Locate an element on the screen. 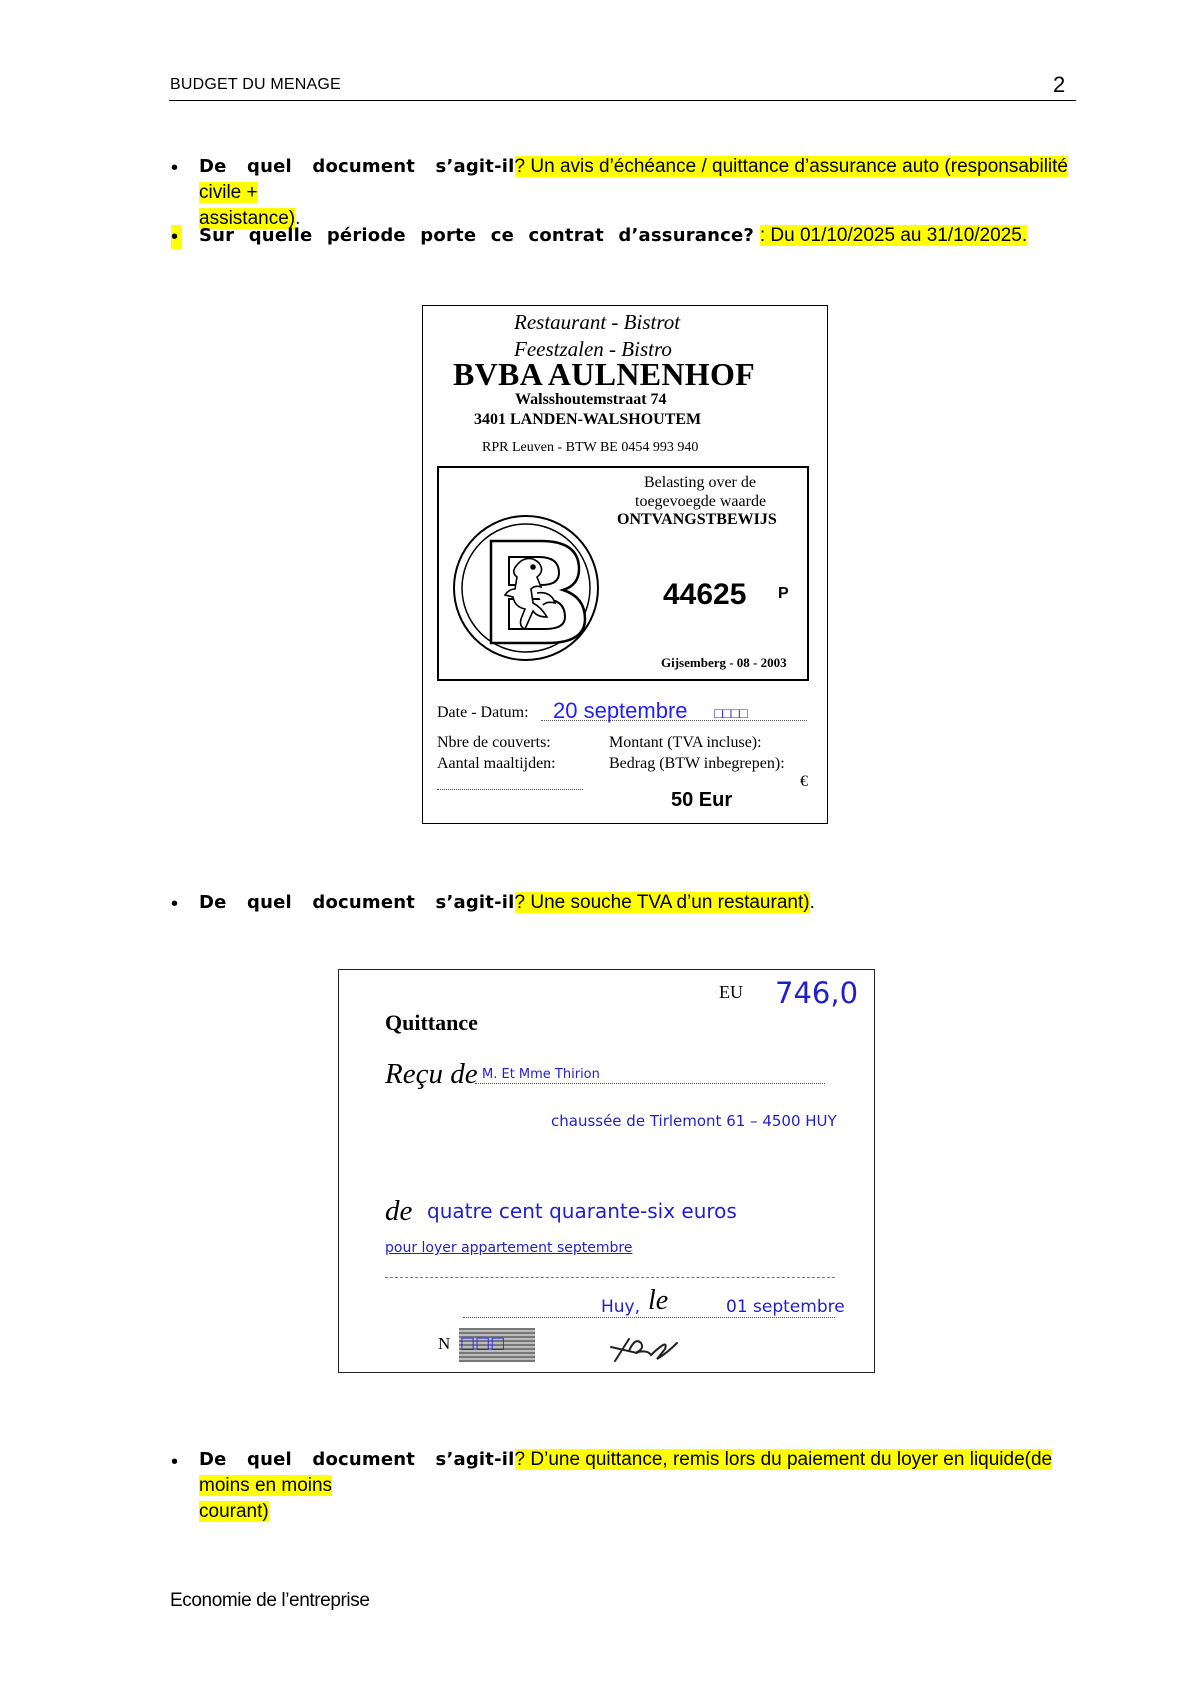 This screenshot has width=1190, height=1685. question-3-qmark: ? is located at coordinates (520, 902).